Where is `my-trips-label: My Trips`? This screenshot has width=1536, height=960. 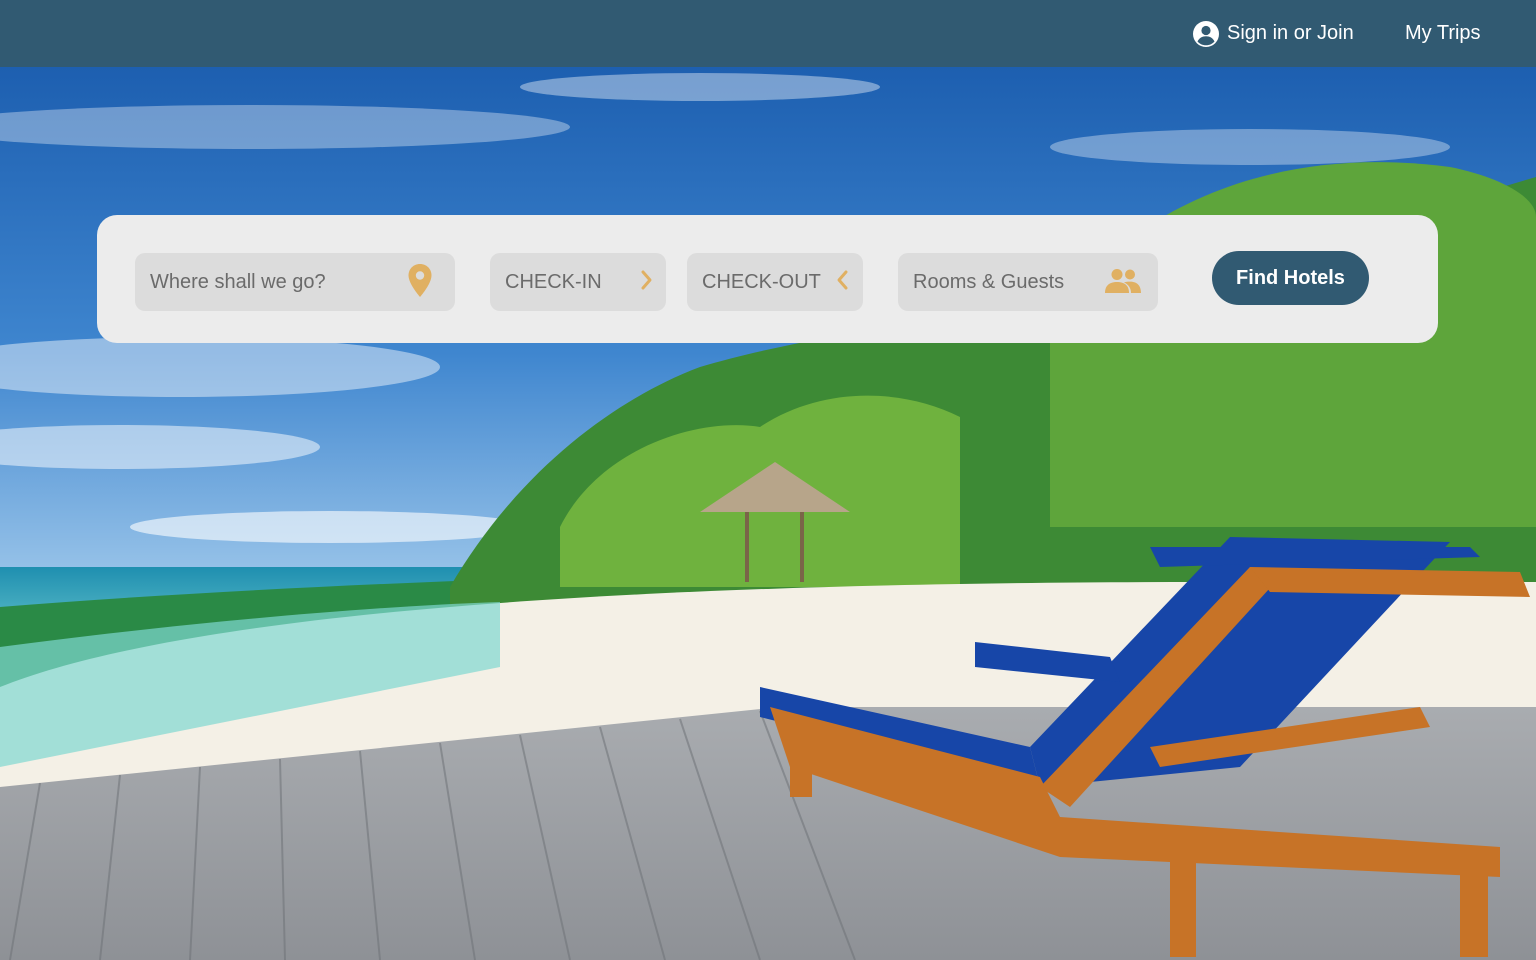 my-trips-label: My Trips is located at coordinates (1443, 33).